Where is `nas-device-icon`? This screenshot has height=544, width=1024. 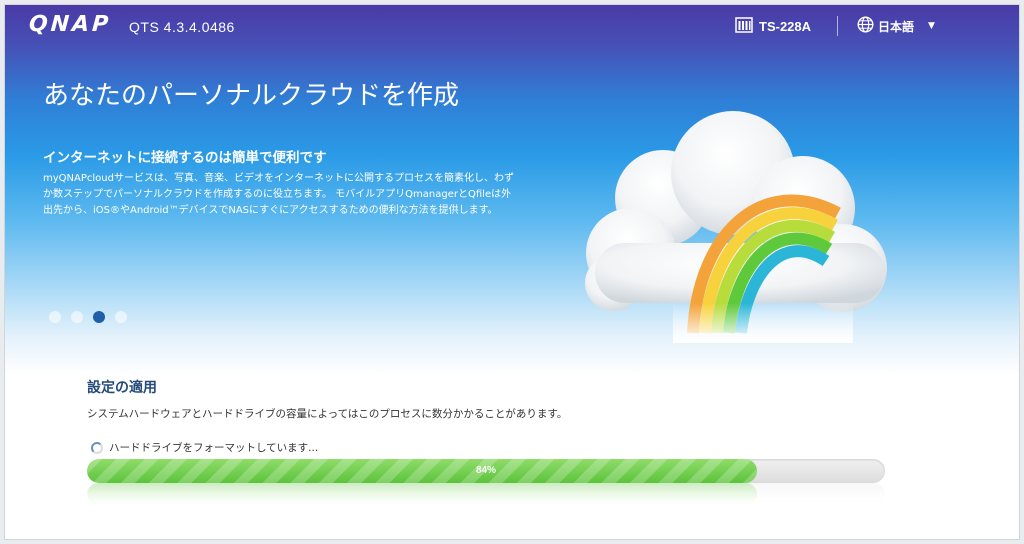
nas-device-icon is located at coordinates (744, 26).